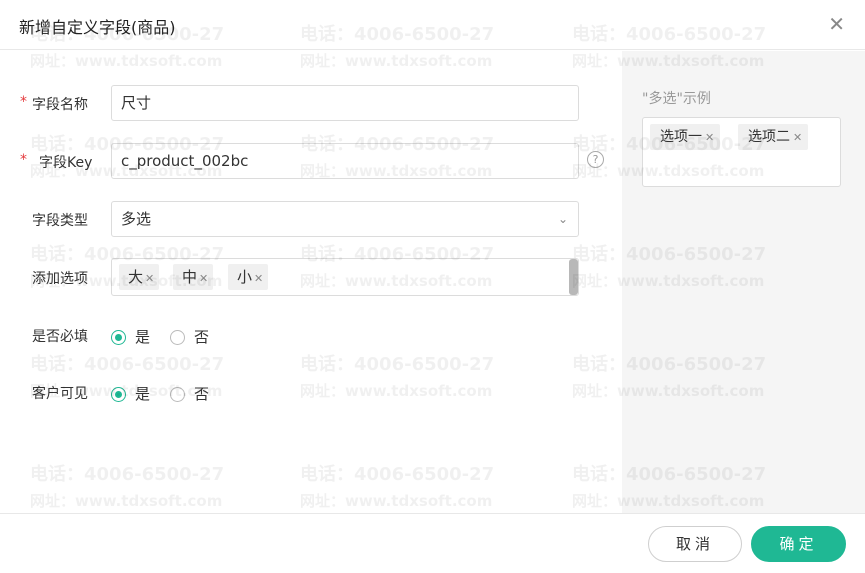  Describe the element at coordinates (118, 394) in the screenshot. I see `visible-yes-radio` at that location.